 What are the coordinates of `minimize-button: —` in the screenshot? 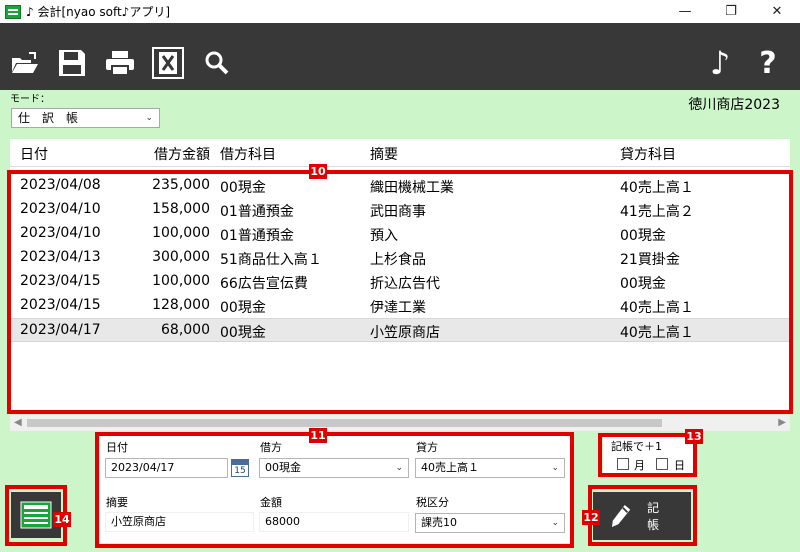 It's located at (685, 11).